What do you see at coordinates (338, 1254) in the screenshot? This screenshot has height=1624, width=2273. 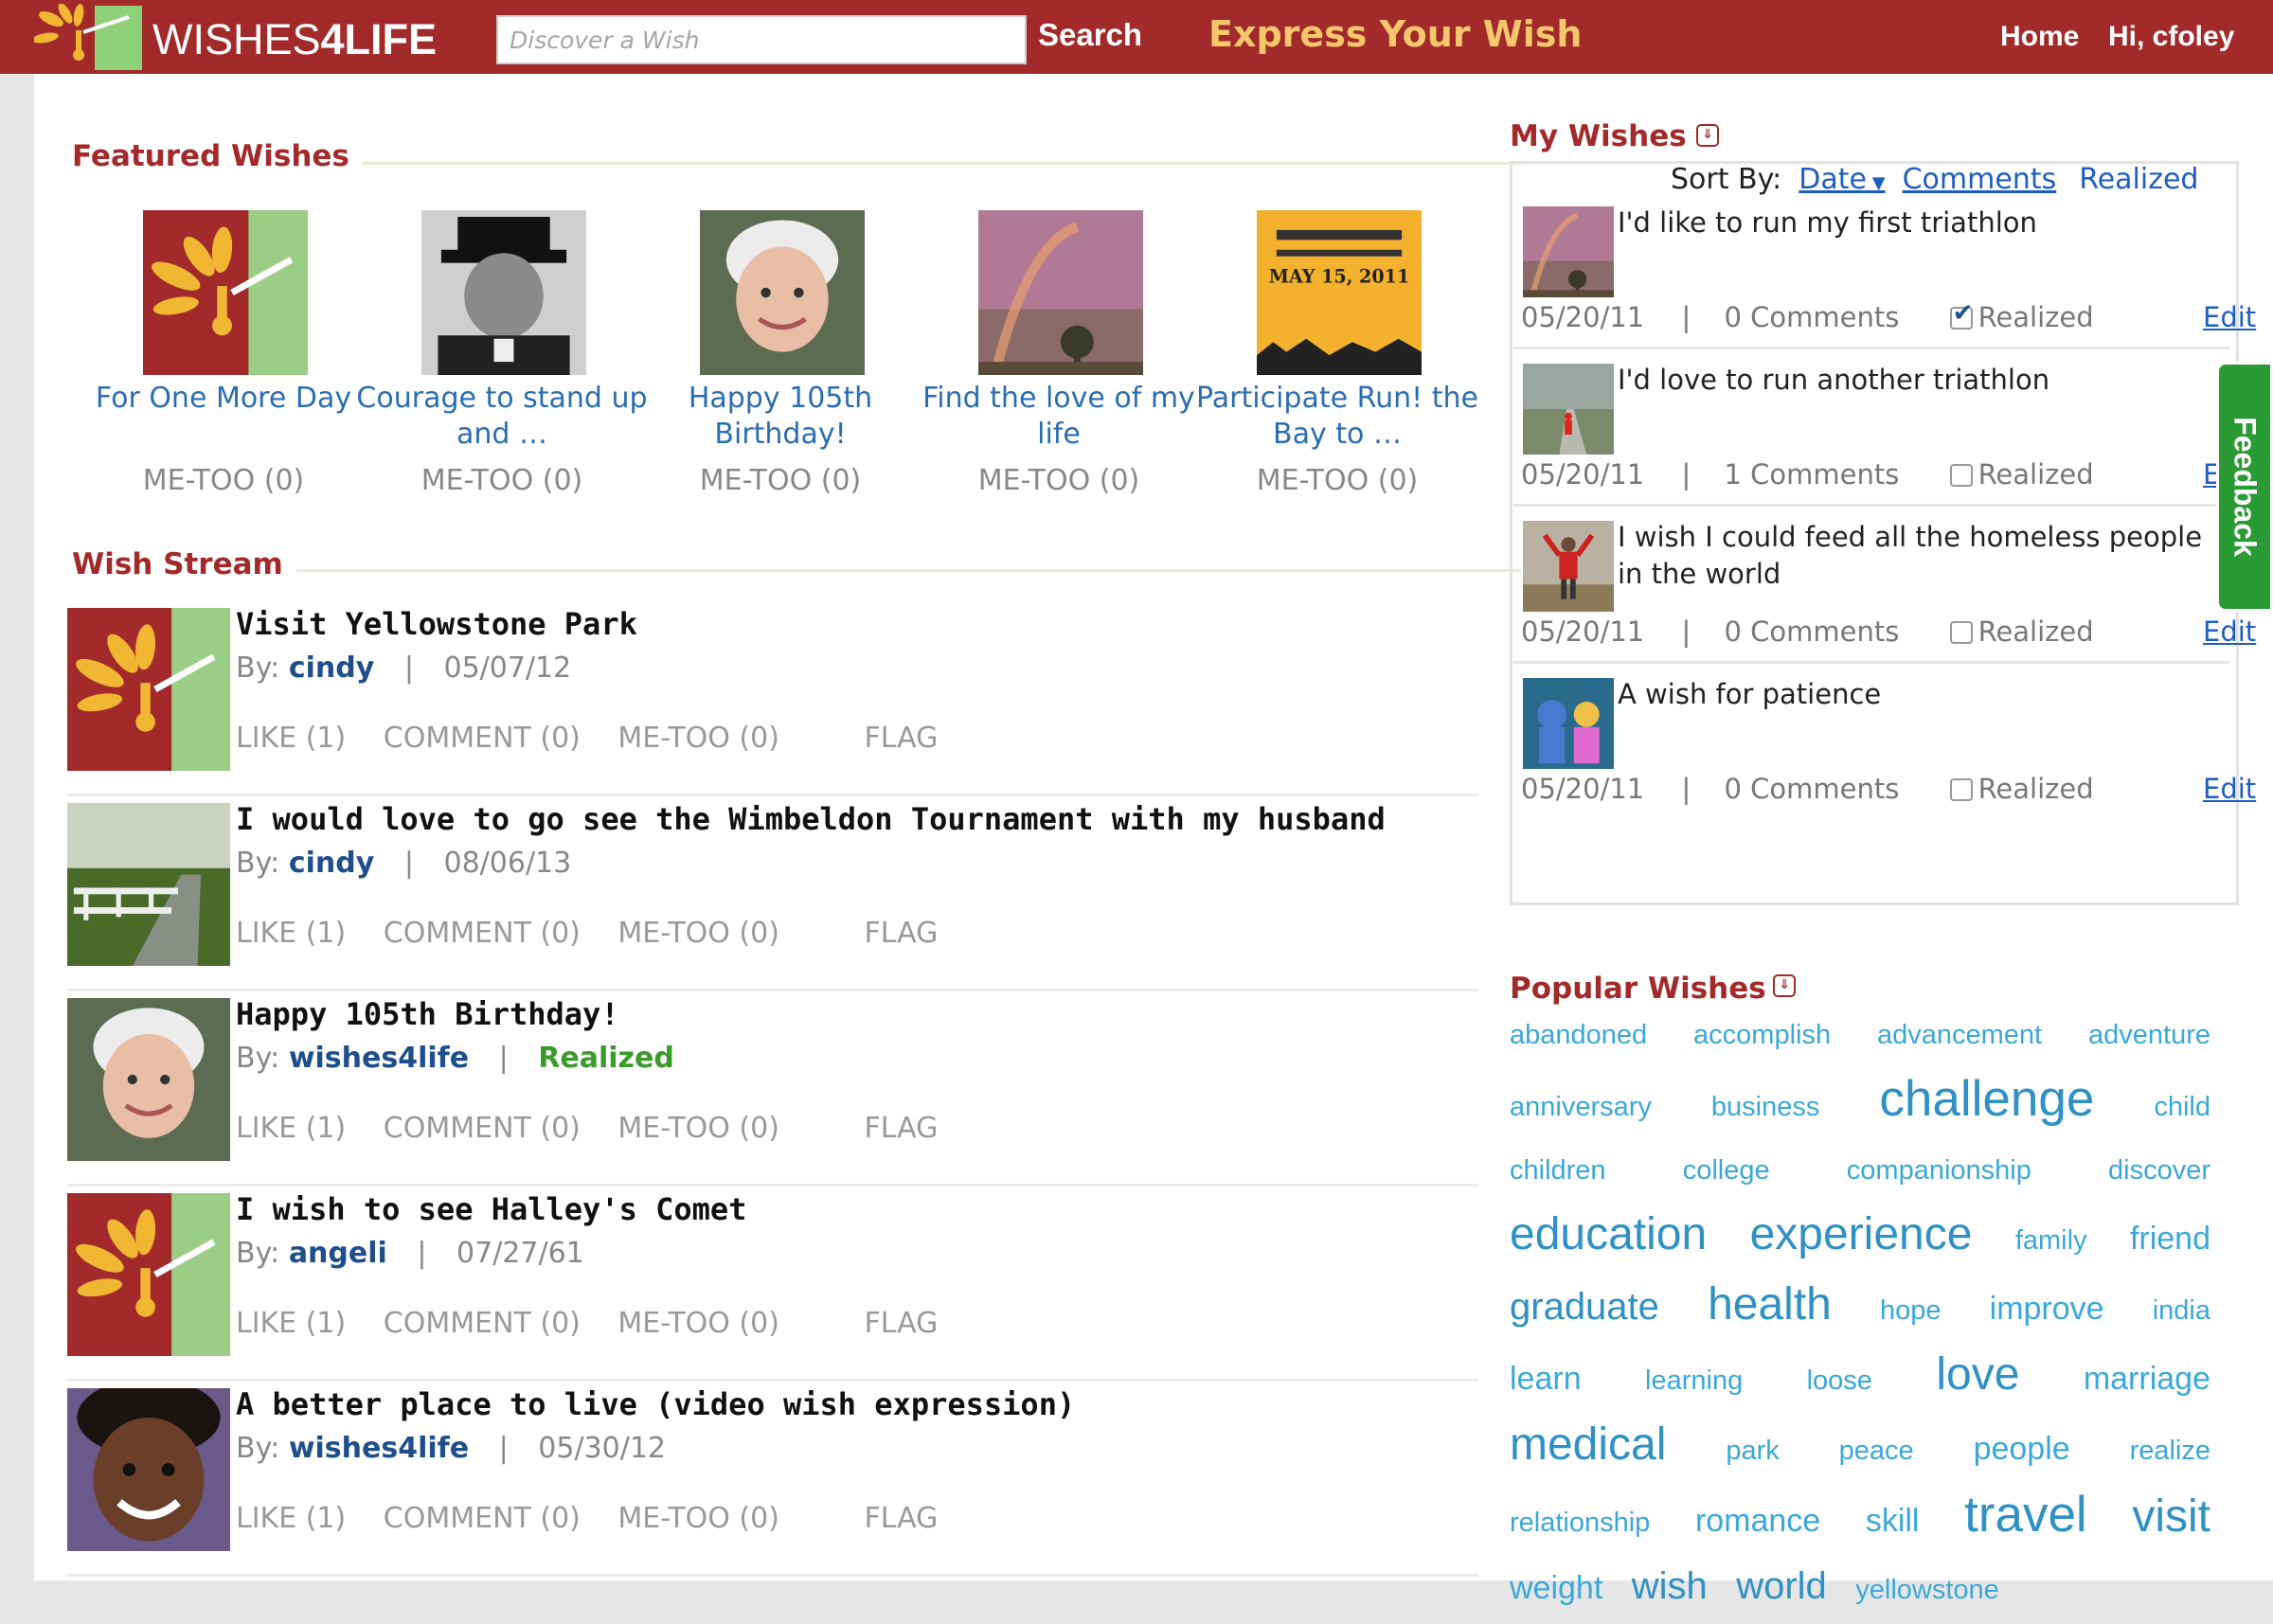 I see `wish-author-link: angeli` at bounding box center [338, 1254].